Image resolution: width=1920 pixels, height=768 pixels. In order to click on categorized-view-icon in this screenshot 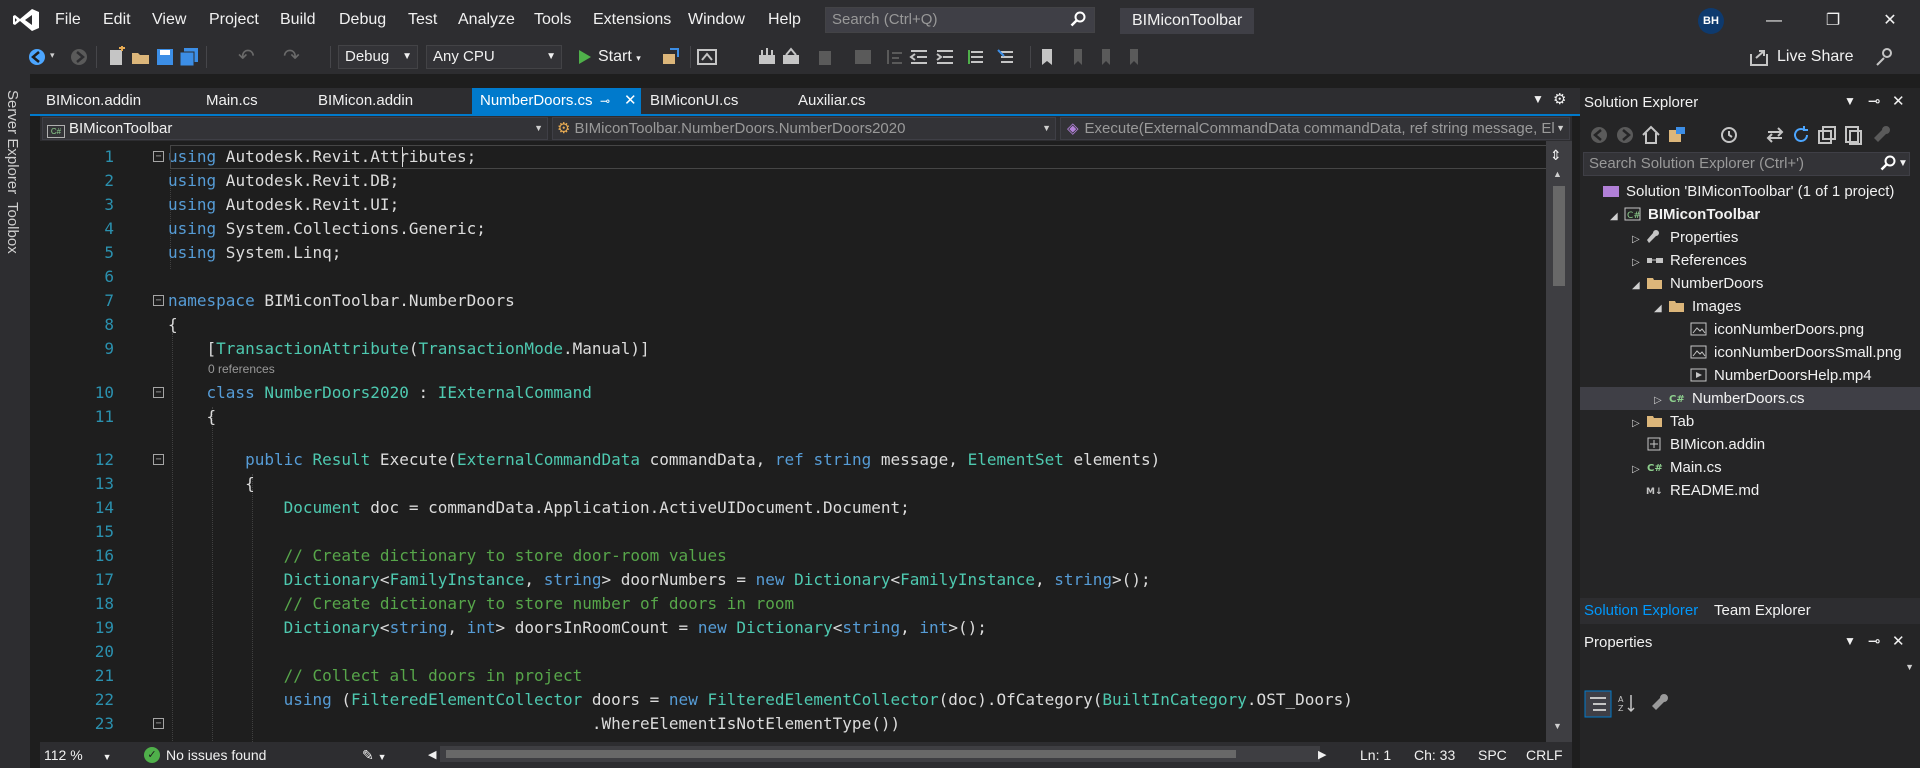, I will do `click(1598, 704)`.